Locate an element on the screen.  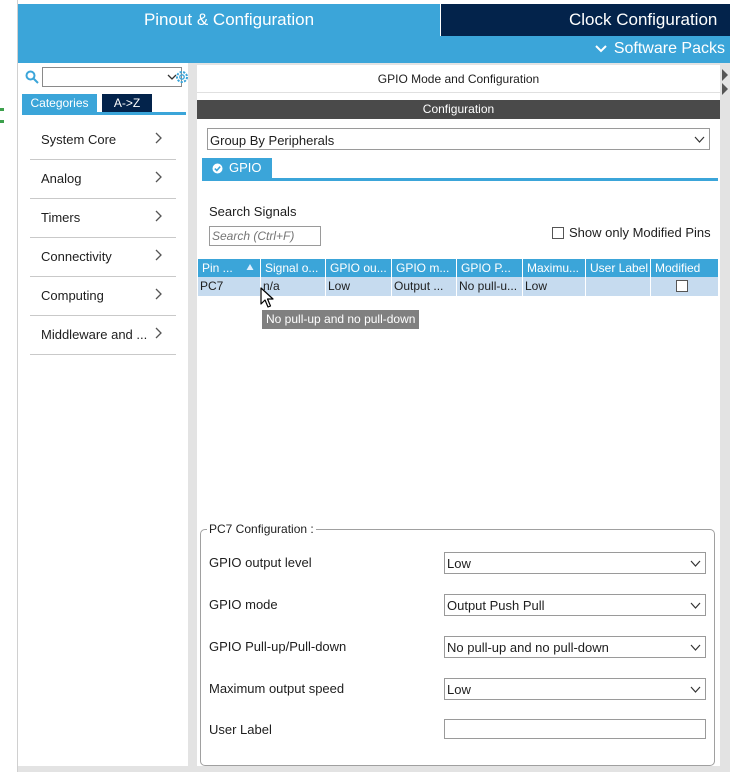
user-label-input is located at coordinates (575, 729).